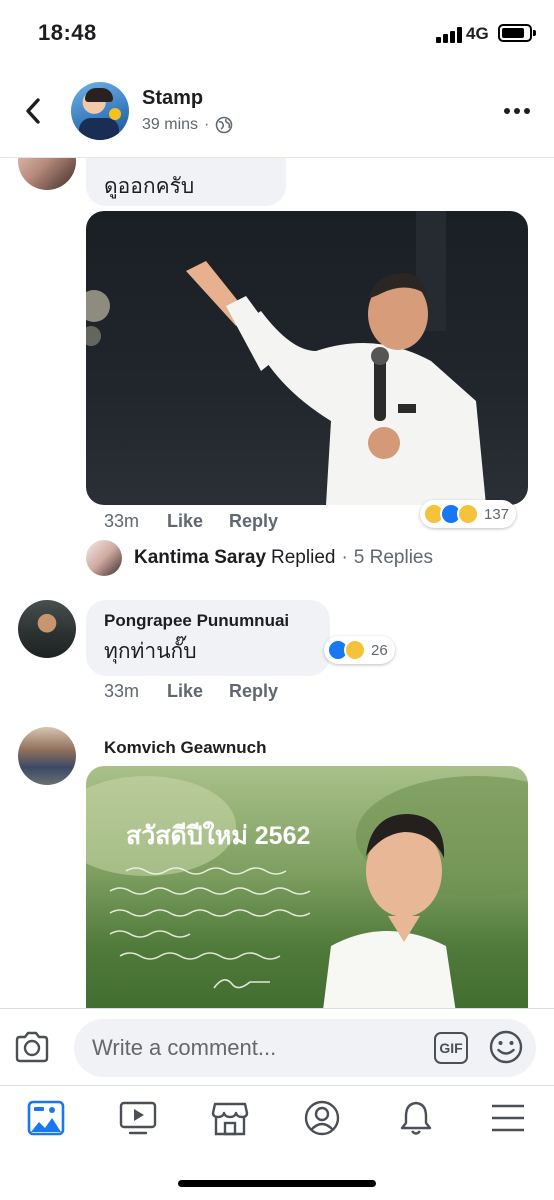 This screenshot has width=554, height=1200. What do you see at coordinates (150, 651) in the screenshot?
I see `comment-text: ทุกท่านกั๊บ` at bounding box center [150, 651].